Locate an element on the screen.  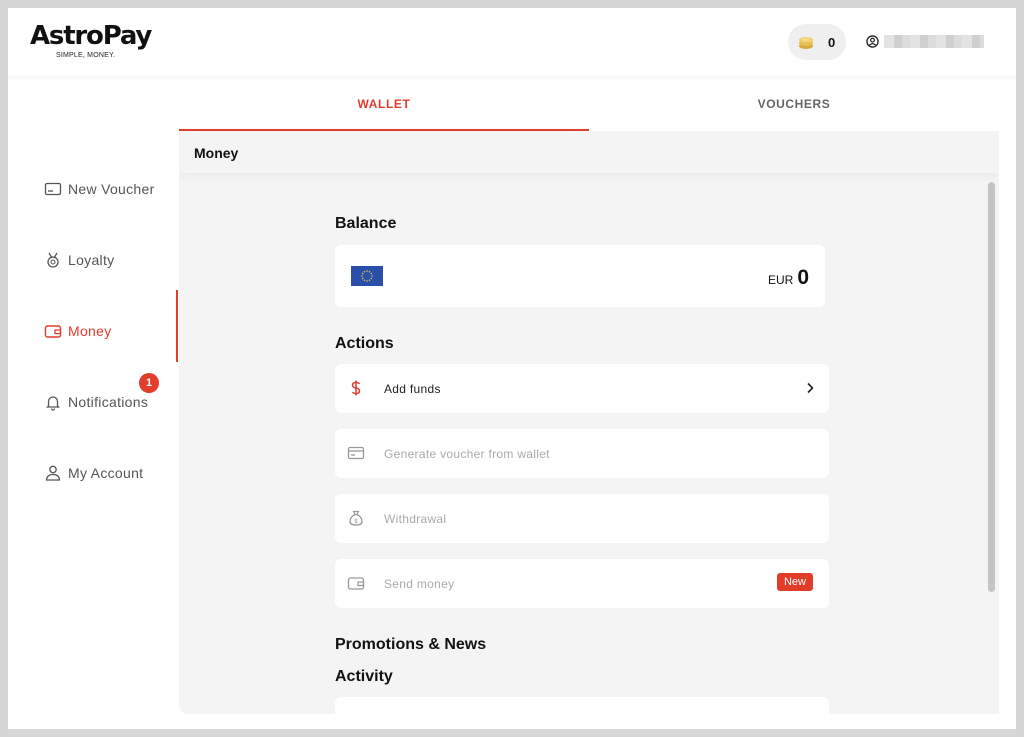
balance-heading: Balance is located at coordinates (366, 223).